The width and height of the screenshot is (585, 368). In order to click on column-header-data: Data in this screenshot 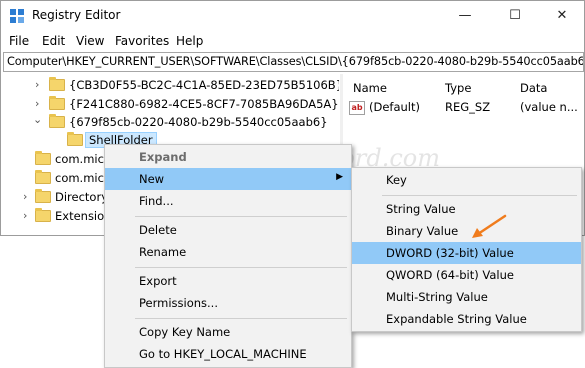, I will do `click(533, 88)`.